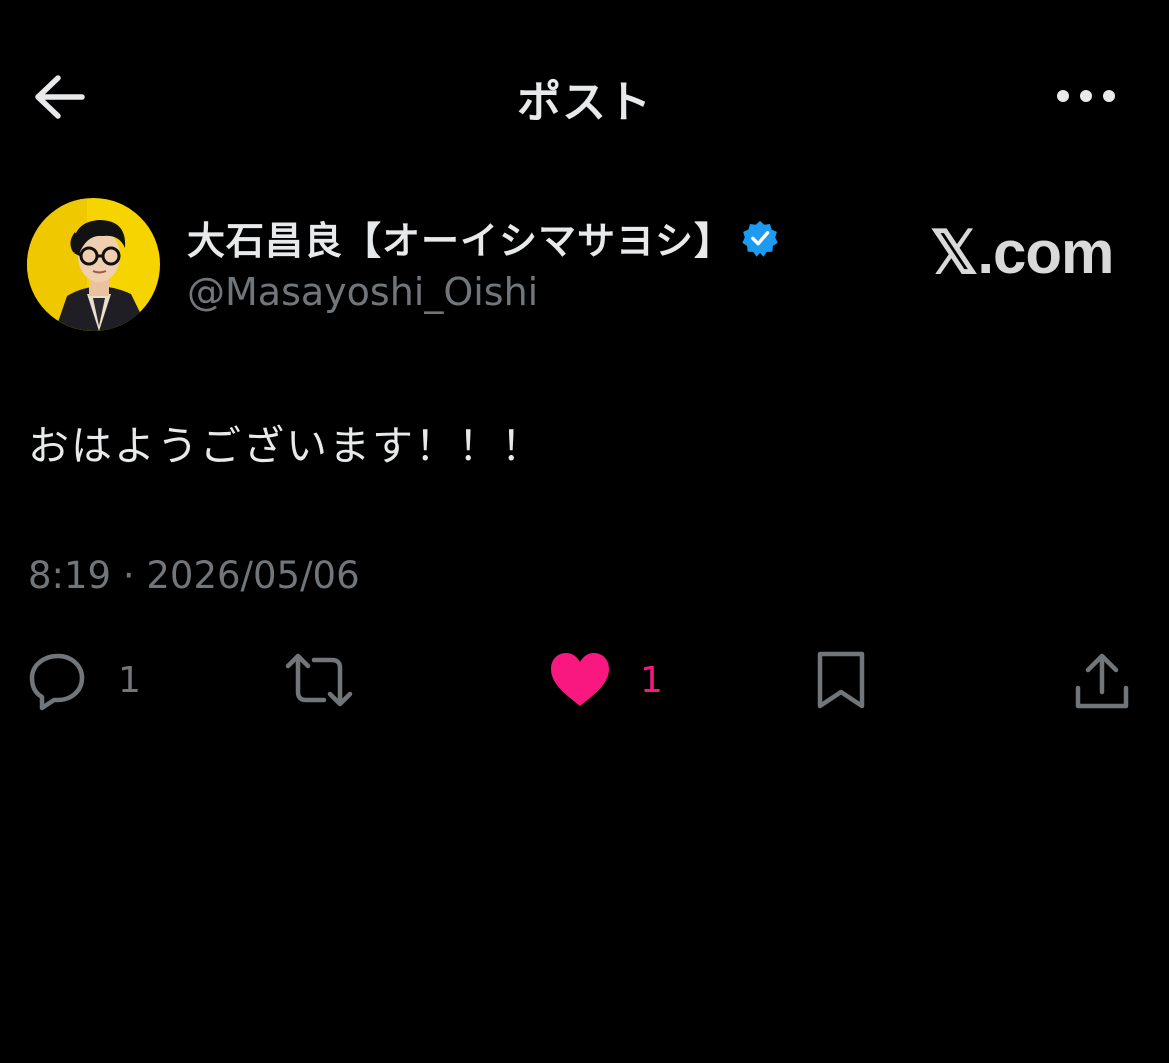 The height and width of the screenshot is (1063, 1169). I want to click on repost-button, so click(319, 680).